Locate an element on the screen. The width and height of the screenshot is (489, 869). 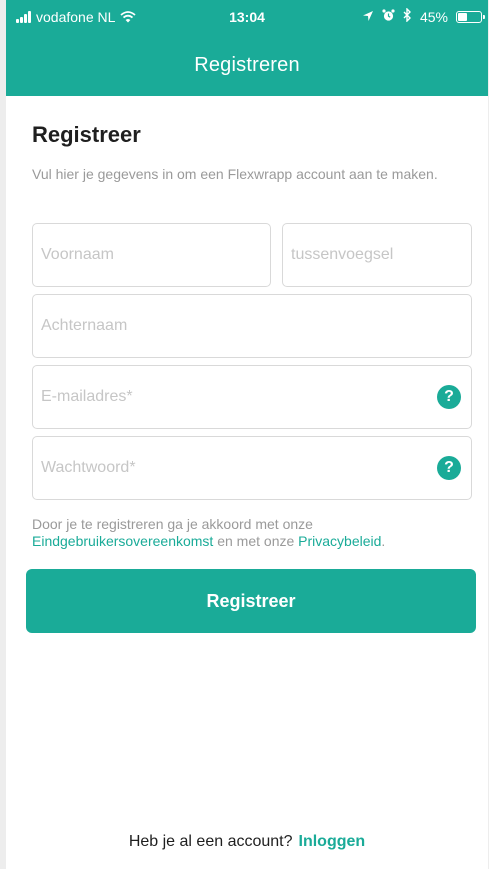
last-name-field is located at coordinates (252, 326).